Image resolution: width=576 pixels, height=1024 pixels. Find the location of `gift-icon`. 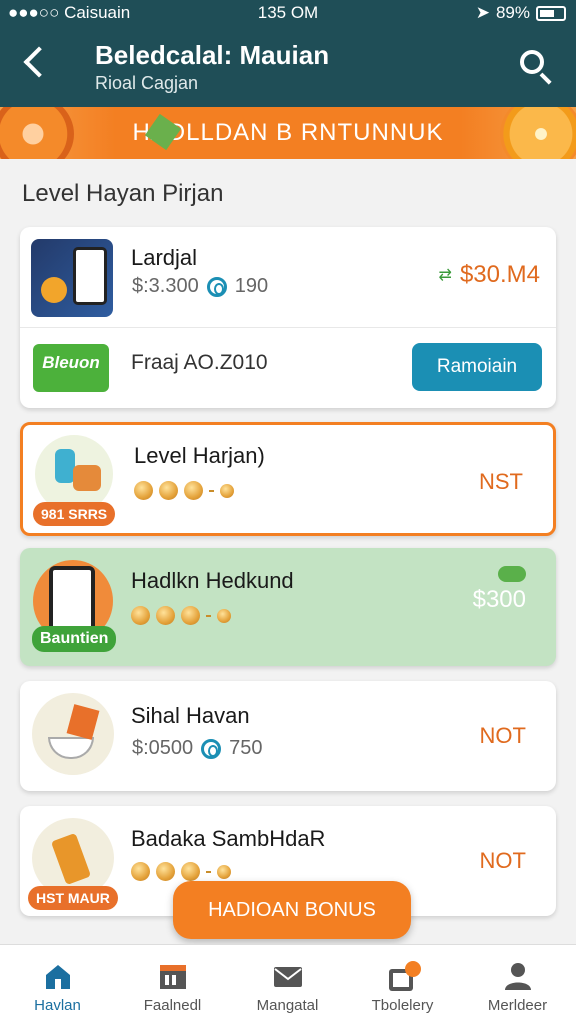

gift-icon is located at coordinates (512, 574).